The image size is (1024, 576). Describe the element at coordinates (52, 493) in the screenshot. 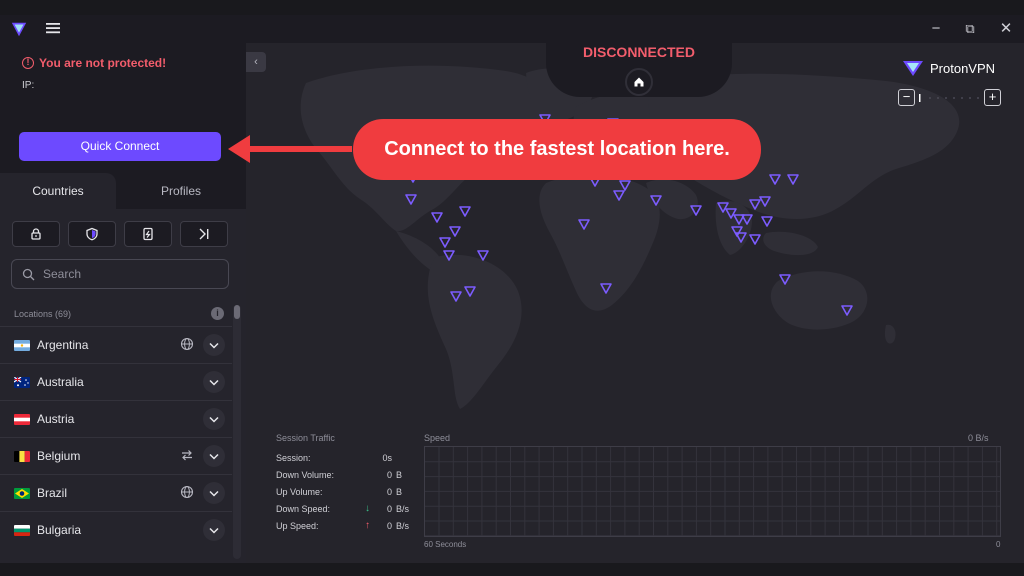

I see `country-name: Brazil` at that location.